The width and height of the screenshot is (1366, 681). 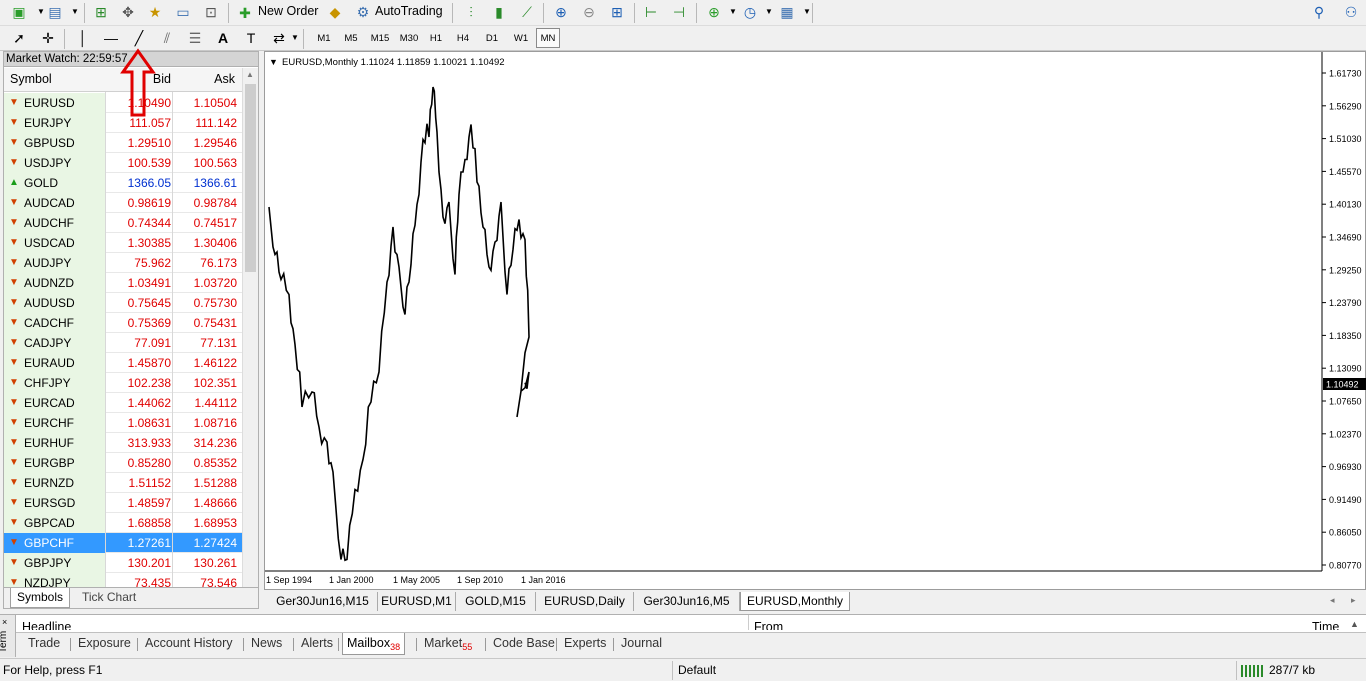 What do you see at coordinates (123, 443) in the screenshot?
I see `market-watch-row: ▼ EURHUF 313.933 314.236` at bounding box center [123, 443].